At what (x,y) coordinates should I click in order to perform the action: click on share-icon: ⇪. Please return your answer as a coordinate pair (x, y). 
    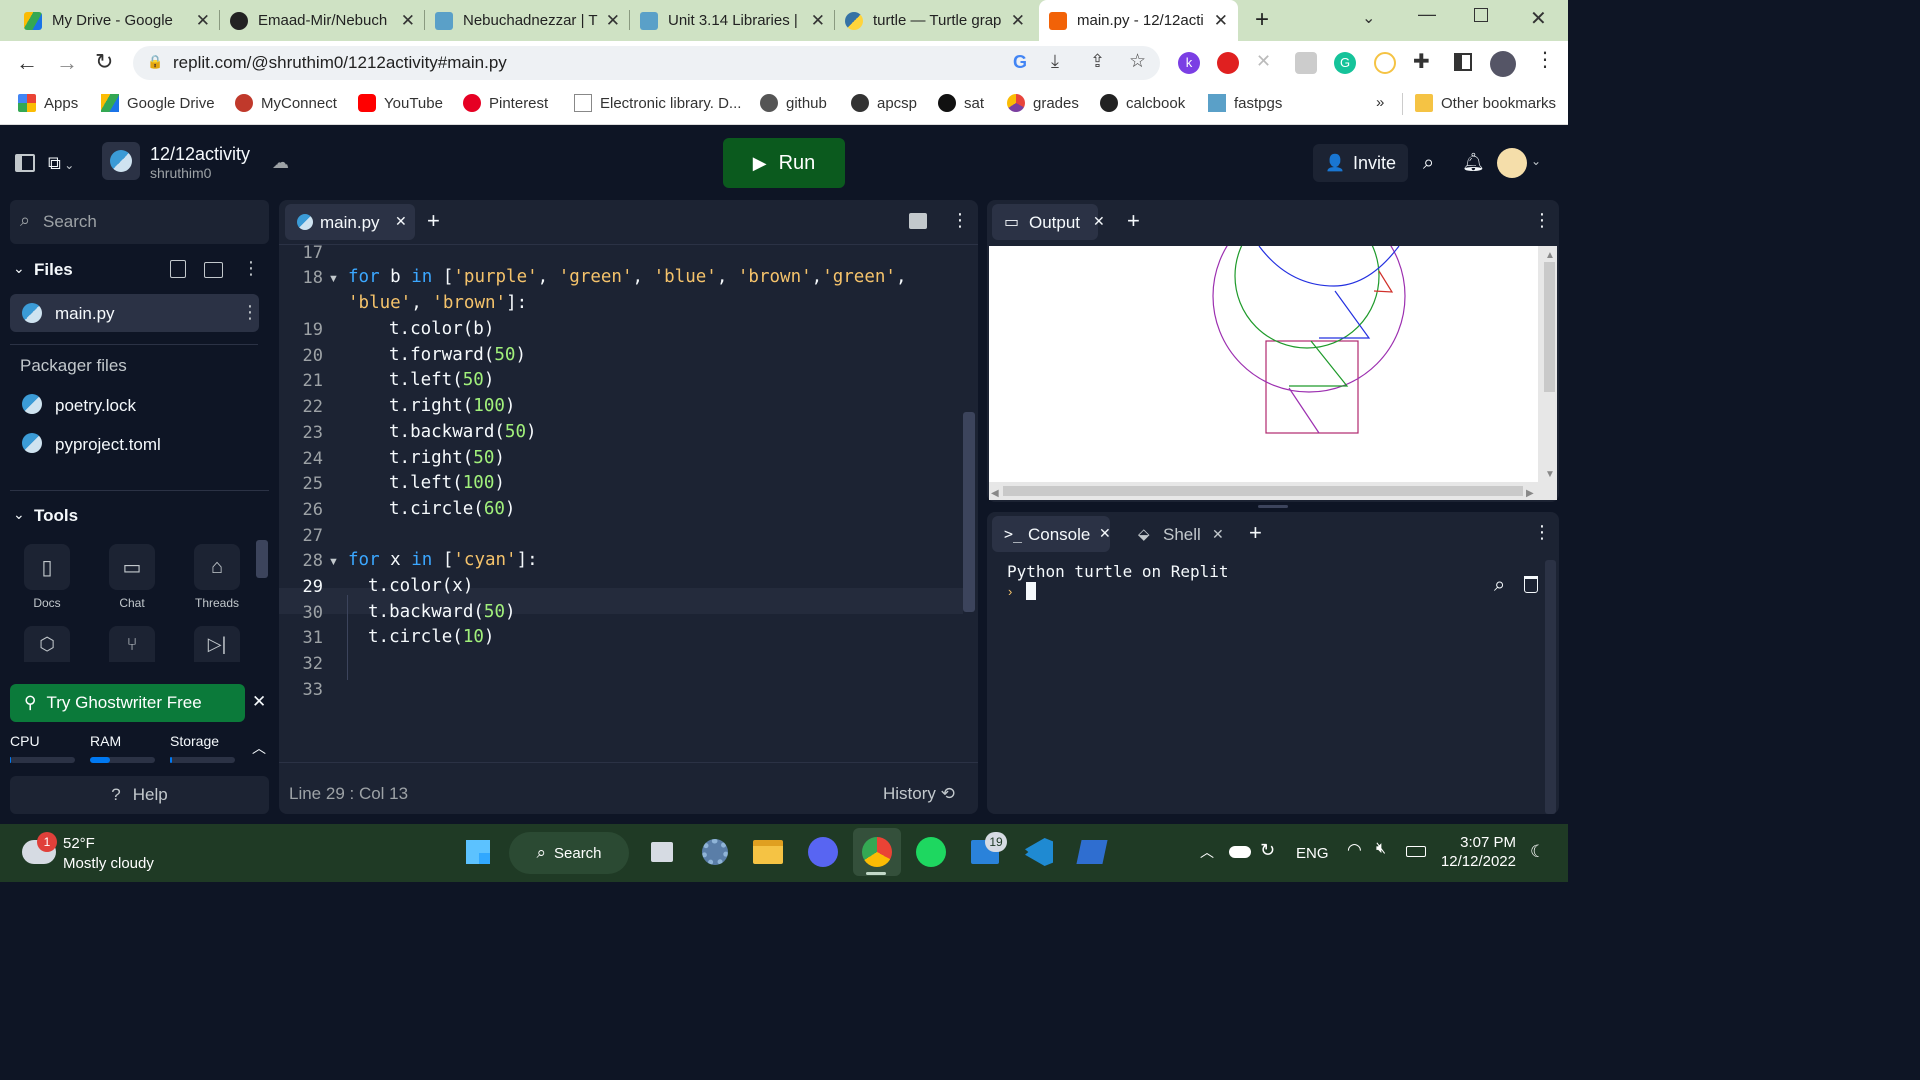
    Looking at the image, I should click on (1097, 61).